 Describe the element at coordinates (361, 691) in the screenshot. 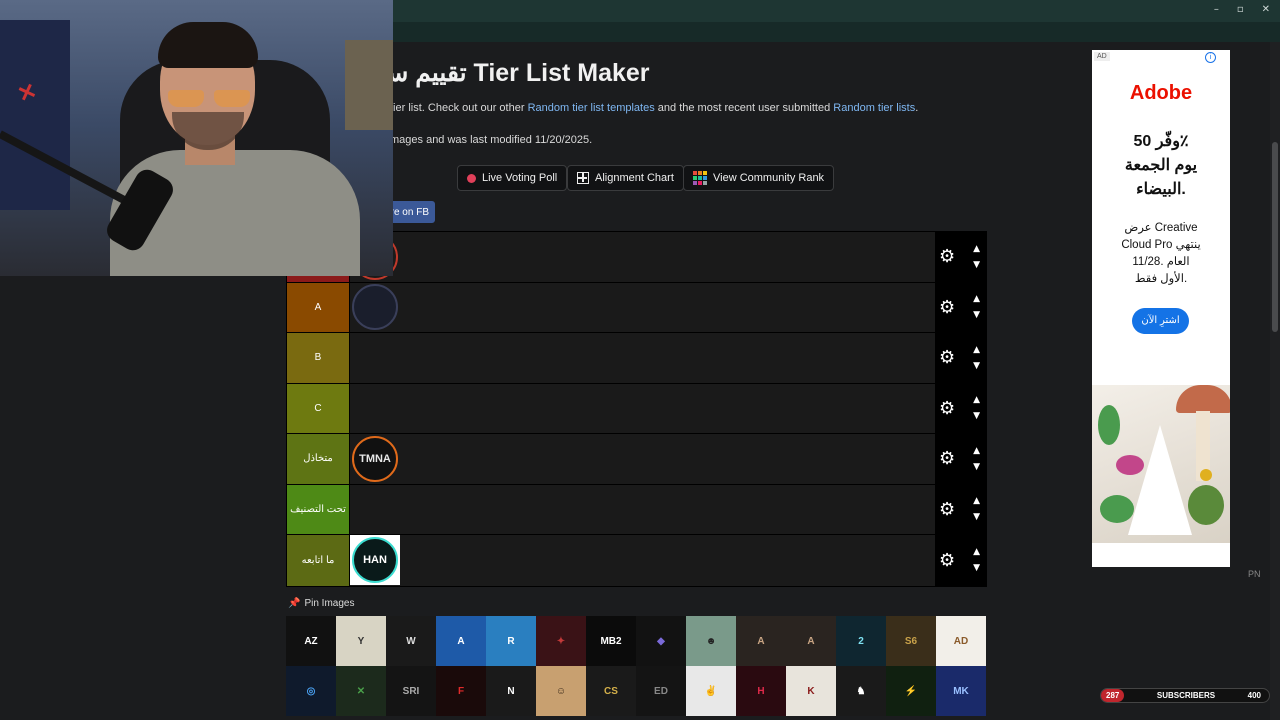

I see `pool-image: ✕` at that location.